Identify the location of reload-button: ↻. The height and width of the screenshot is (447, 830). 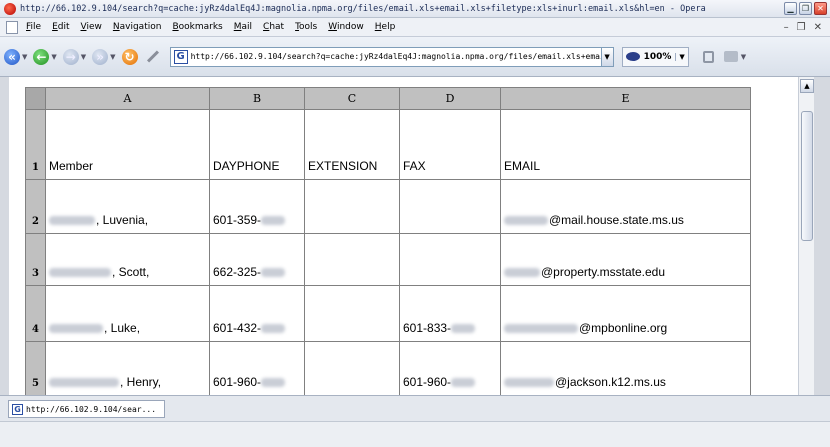
(129, 56).